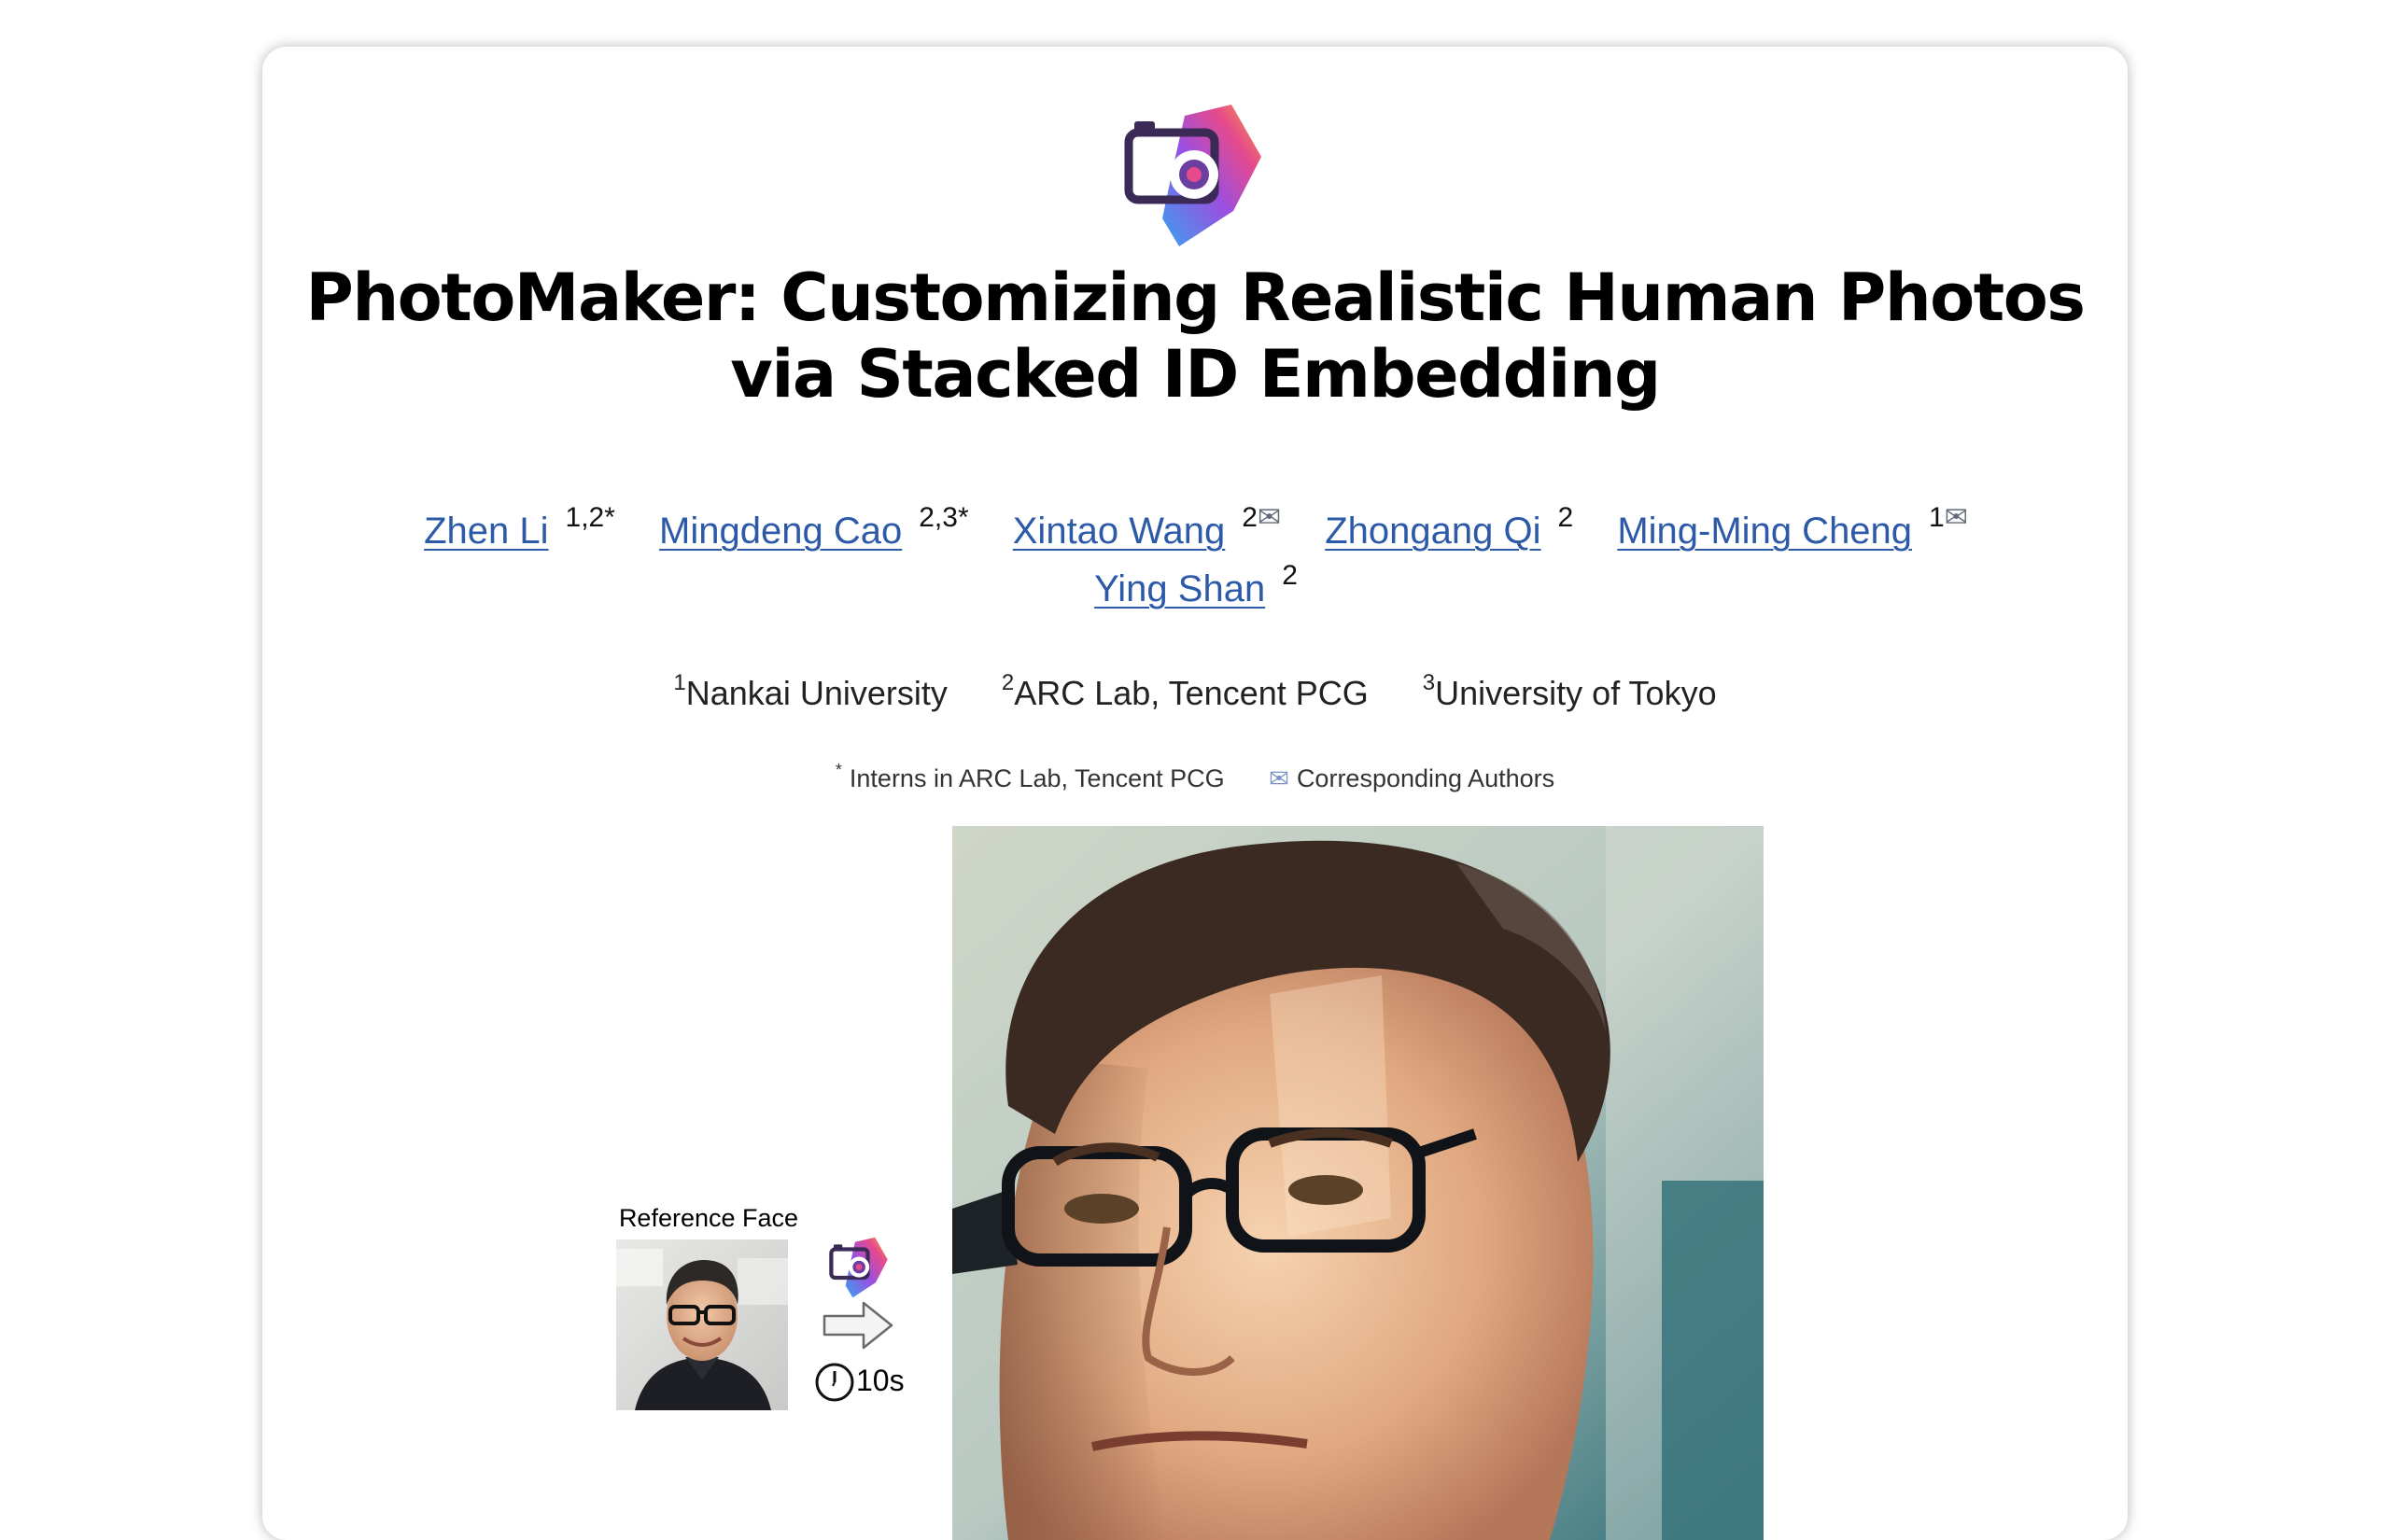  Describe the element at coordinates (880, 1380) in the screenshot. I see `generation-time-label: 10s` at that location.